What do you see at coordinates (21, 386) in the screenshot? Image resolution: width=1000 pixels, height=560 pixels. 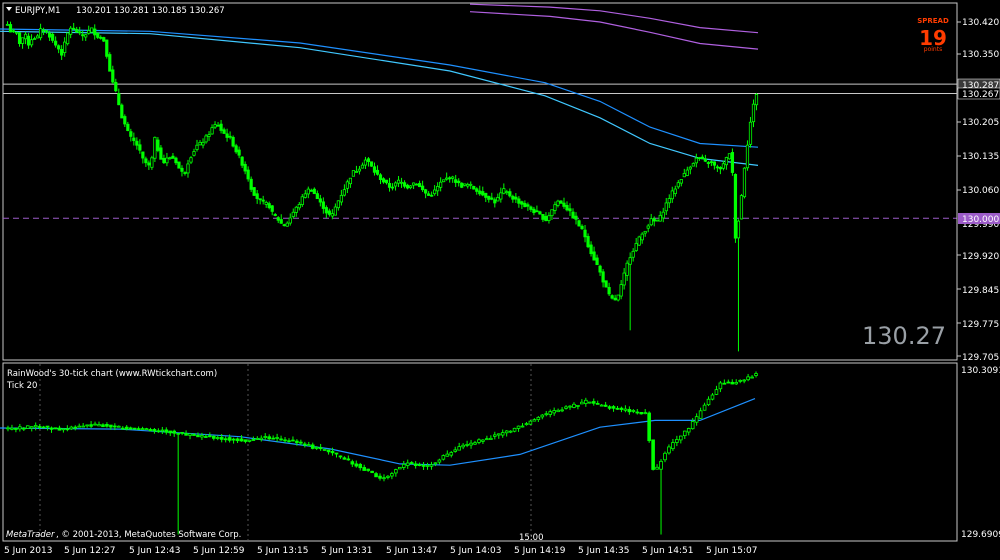 I see `sub-subtitle: Tick 20` at bounding box center [21, 386].